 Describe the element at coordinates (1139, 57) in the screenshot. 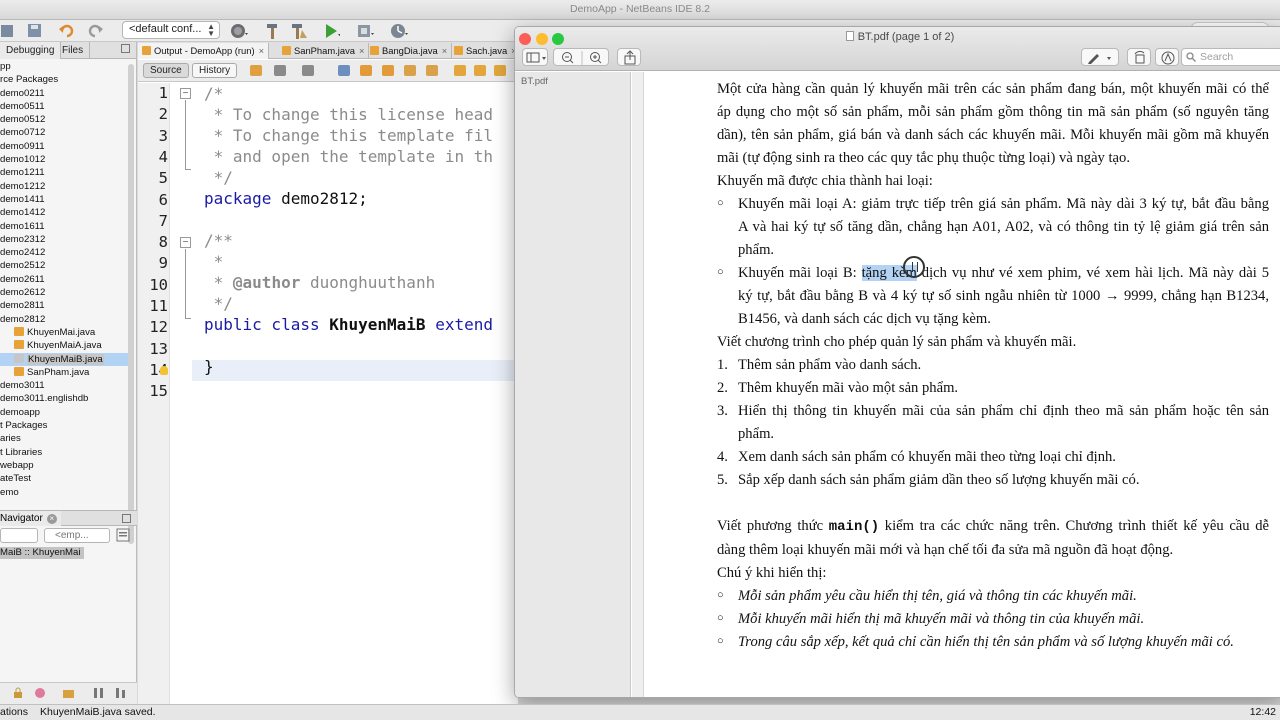

I see `rotate-button` at that location.